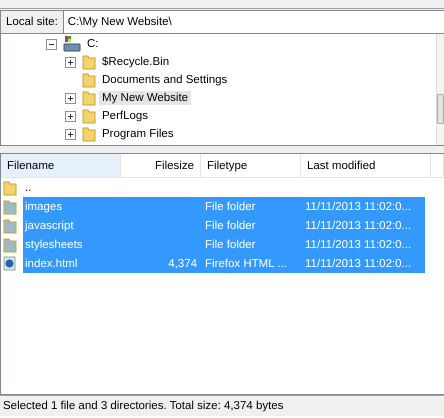 Image resolution: width=444 pixels, height=418 pixels. What do you see at coordinates (44, 207) in the screenshot?
I see `filename-cell-text: images` at bounding box center [44, 207].